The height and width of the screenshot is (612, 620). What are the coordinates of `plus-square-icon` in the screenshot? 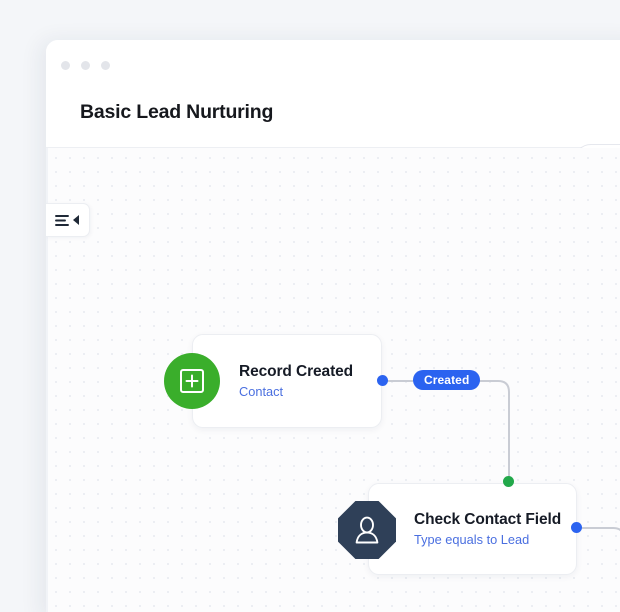 It's located at (192, 381).